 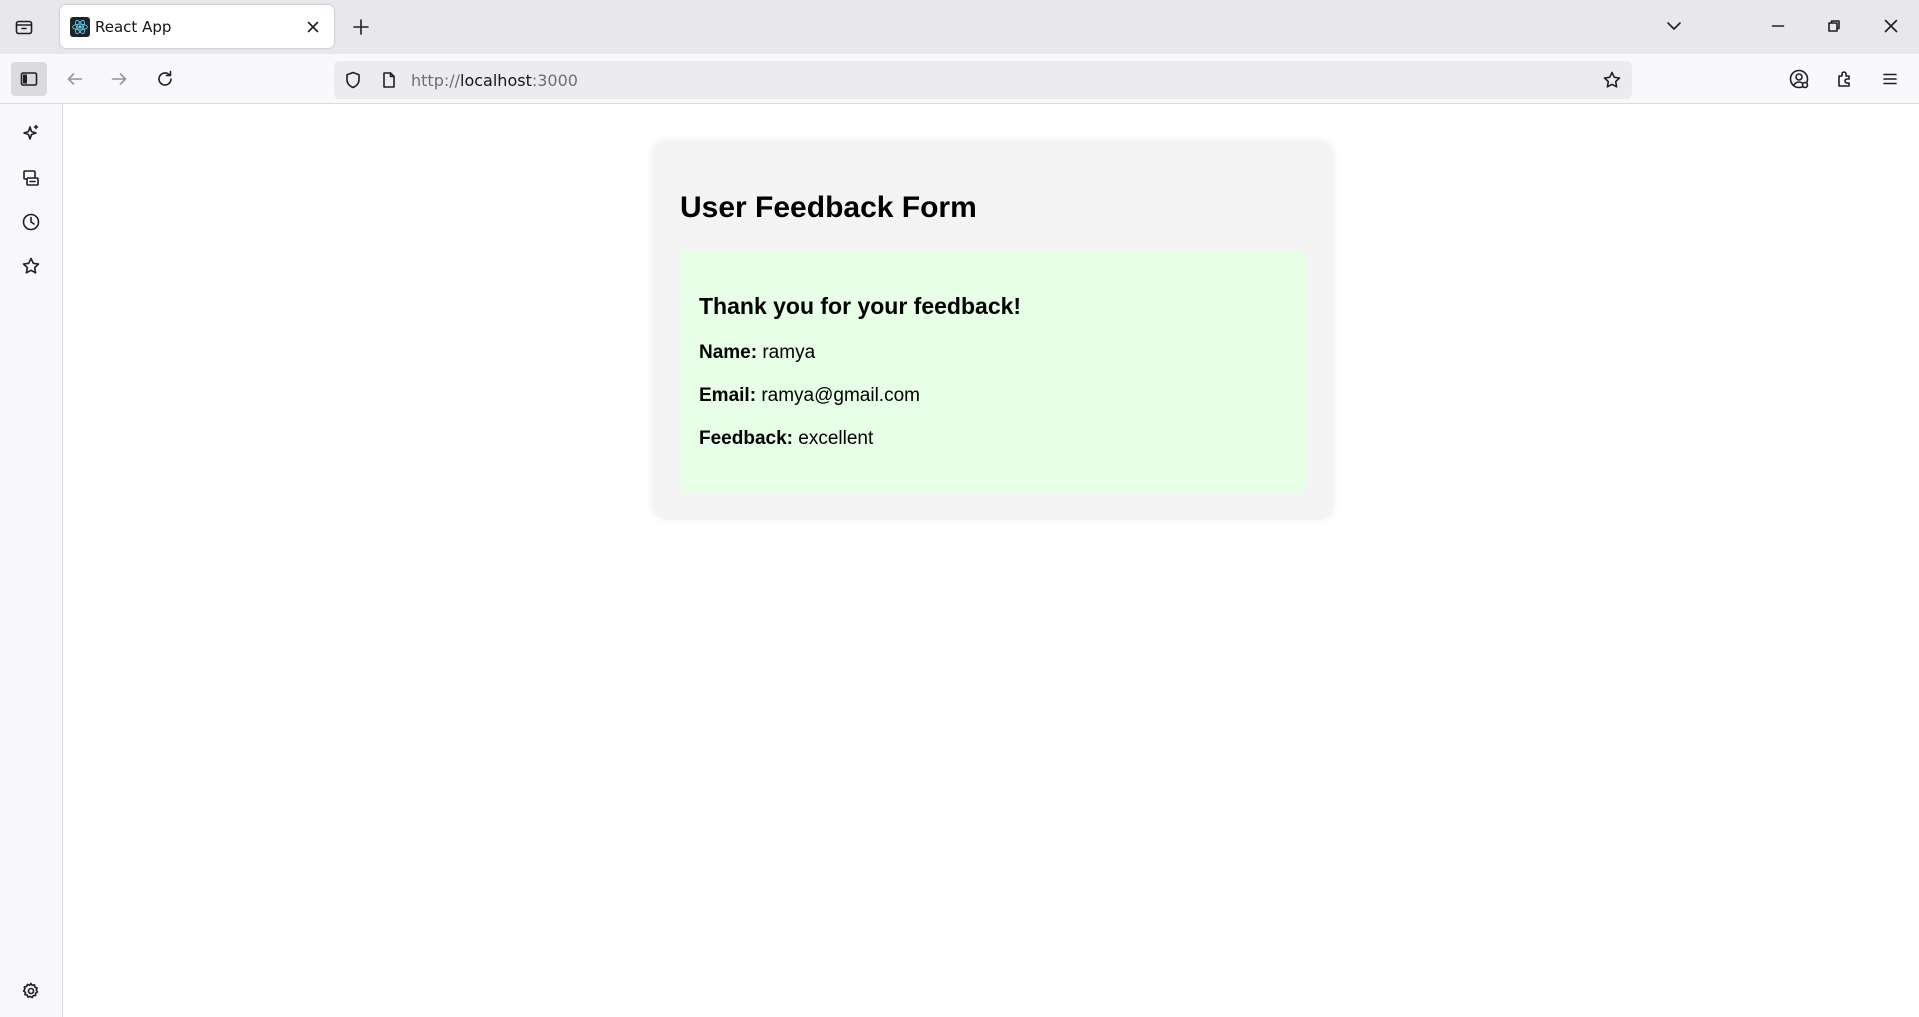 I want to click on email-value: ramya@gmail.com, so click(x=840, y=395).